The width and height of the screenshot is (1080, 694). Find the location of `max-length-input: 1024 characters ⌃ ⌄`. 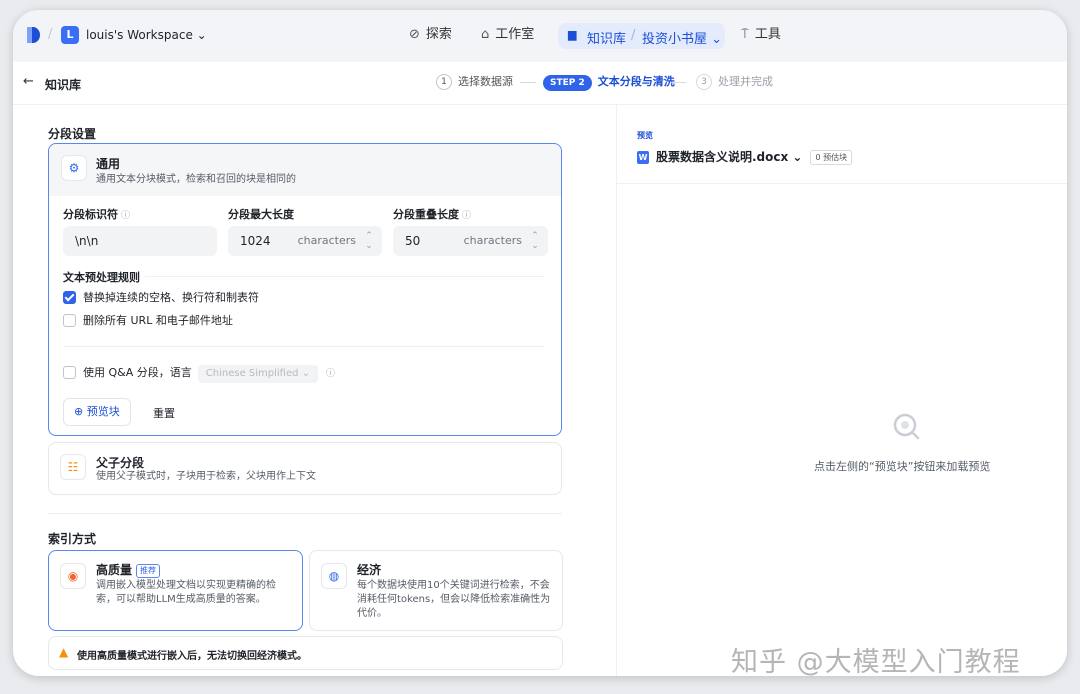

max-length-input: 1024 characters ⌃ ⌄ is located at coordinates (305, 241).